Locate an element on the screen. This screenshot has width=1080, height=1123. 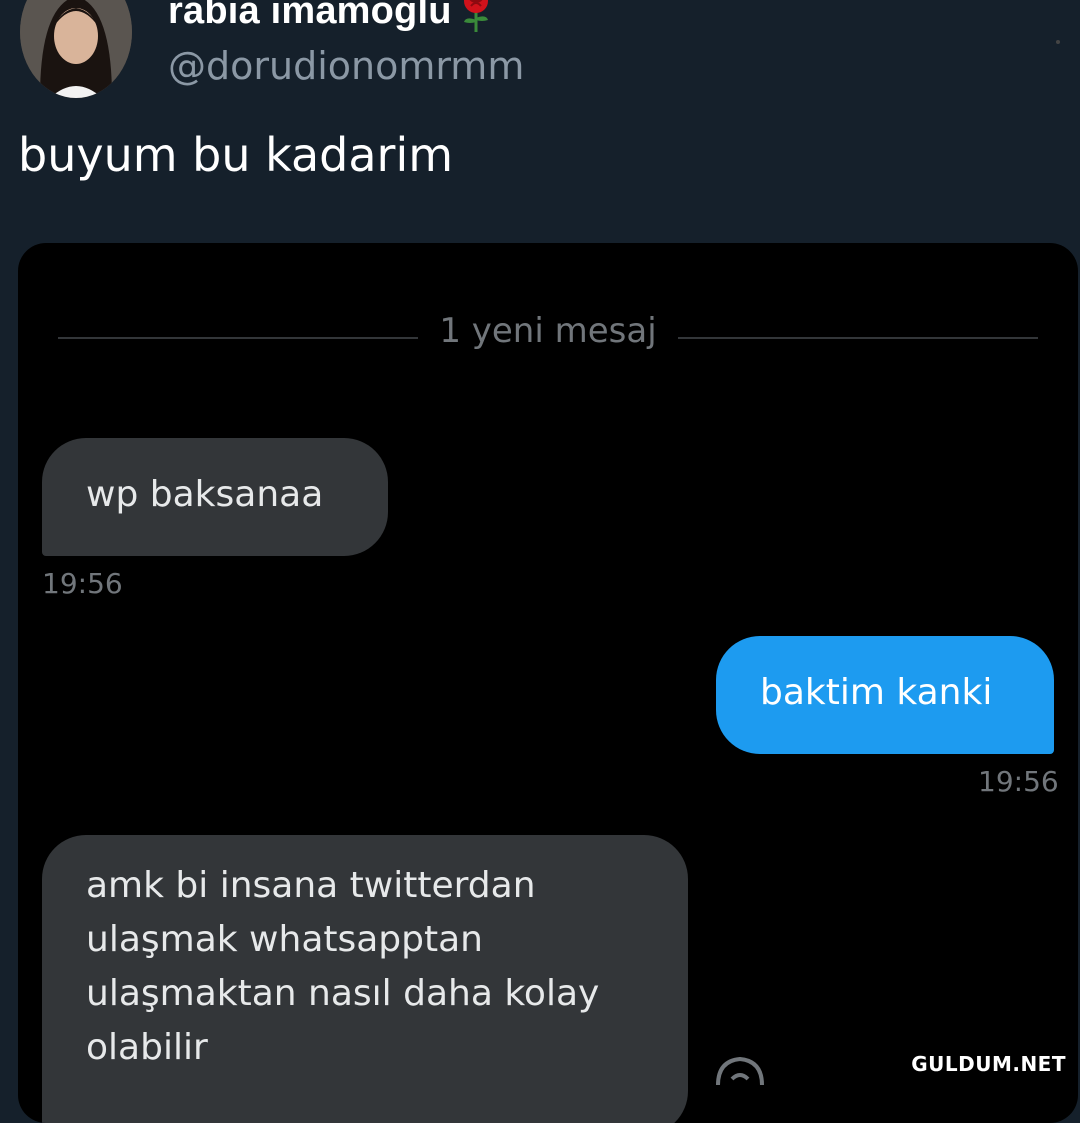
message-text-line: olabilir is located at coordinates (147, 1047).